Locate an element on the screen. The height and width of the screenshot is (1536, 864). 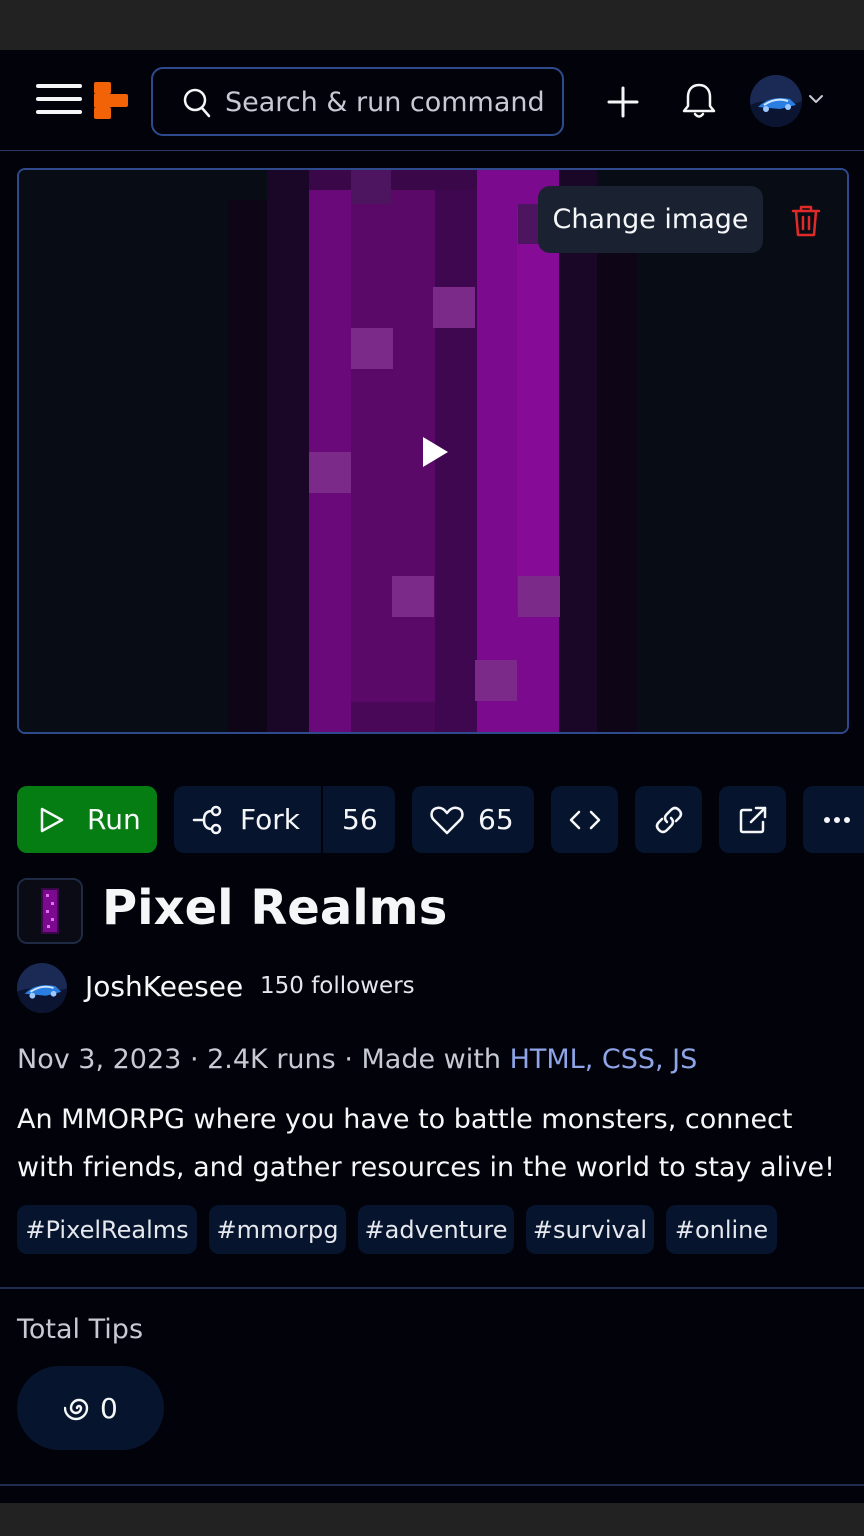
heart-icon is located at coordinates (447, 820).